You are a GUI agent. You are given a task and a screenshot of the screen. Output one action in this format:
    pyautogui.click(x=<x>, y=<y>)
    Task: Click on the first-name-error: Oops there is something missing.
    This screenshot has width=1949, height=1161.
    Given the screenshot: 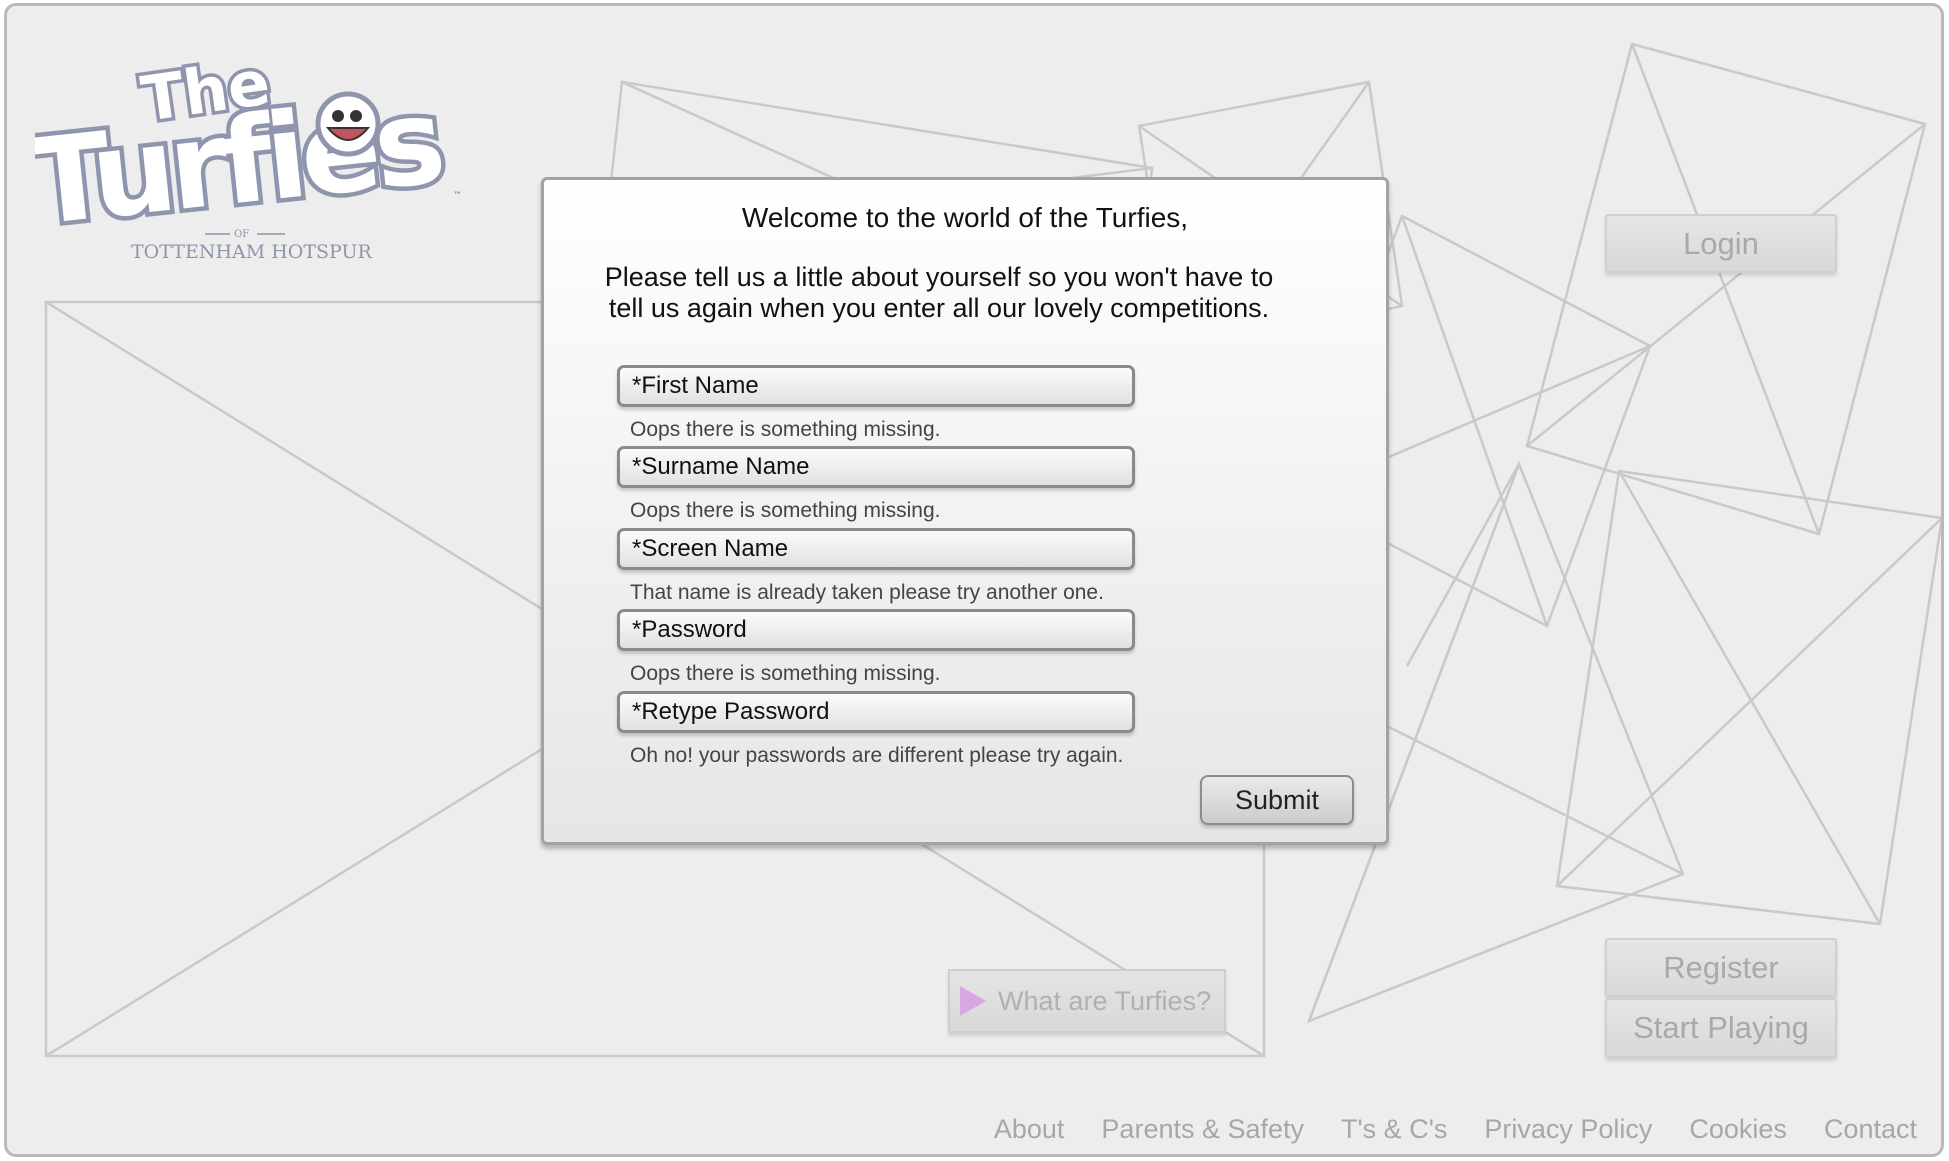 What is the action you would take?
    pyautogui.click(x=785, y=429)
    